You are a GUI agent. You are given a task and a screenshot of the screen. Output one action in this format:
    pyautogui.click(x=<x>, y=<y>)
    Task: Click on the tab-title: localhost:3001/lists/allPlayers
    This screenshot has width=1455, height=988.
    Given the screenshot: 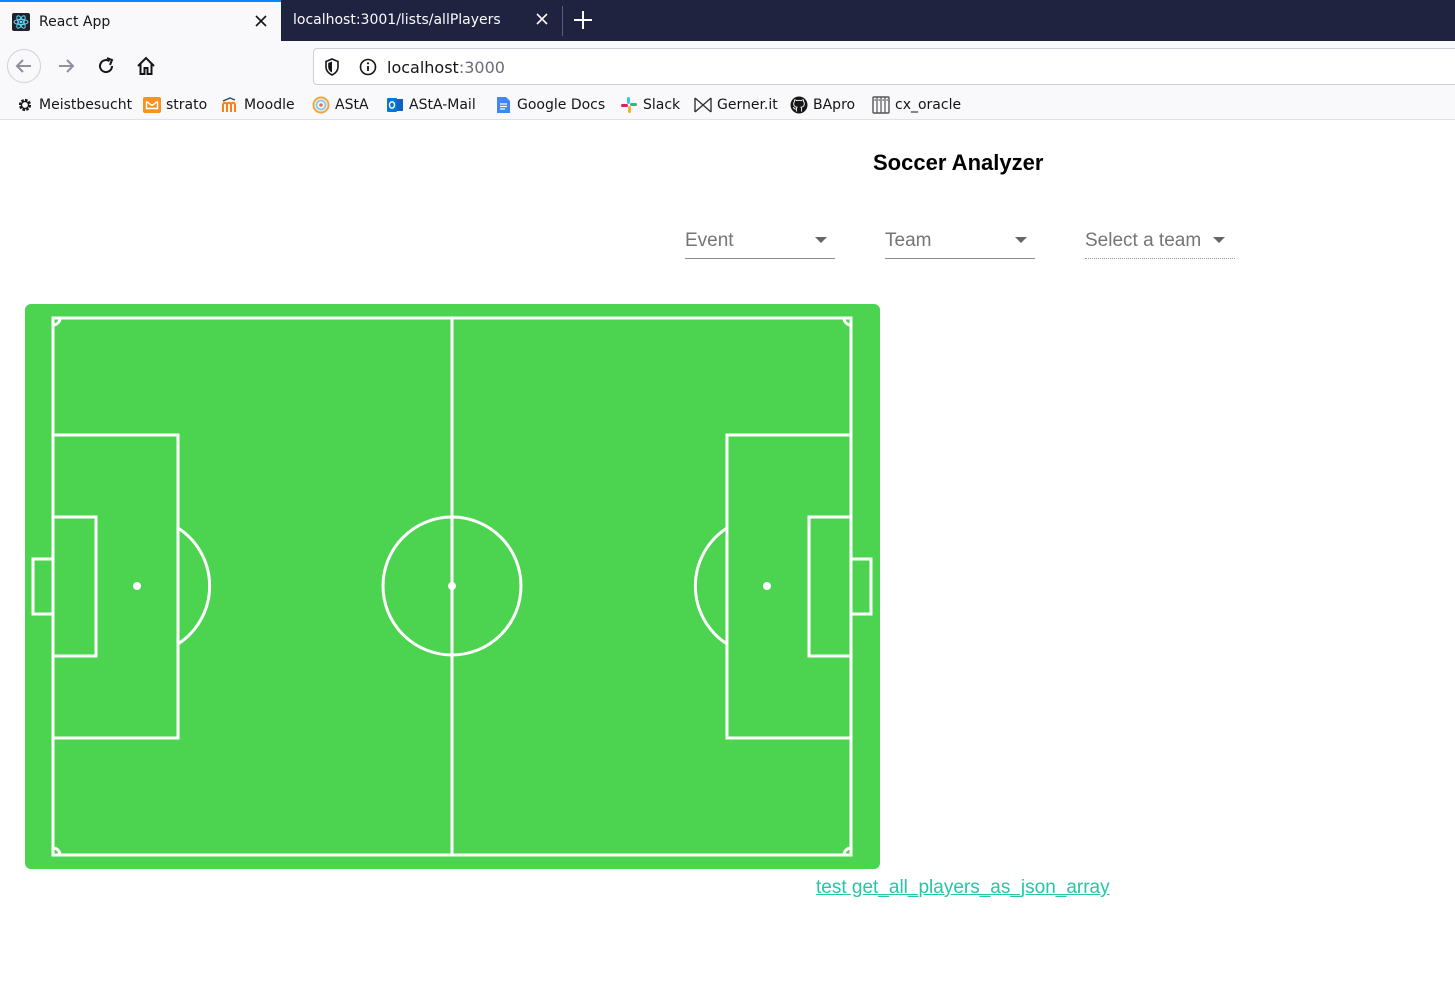 What is the action you would take?
    pyautogui.click(x=397, y=20)
    